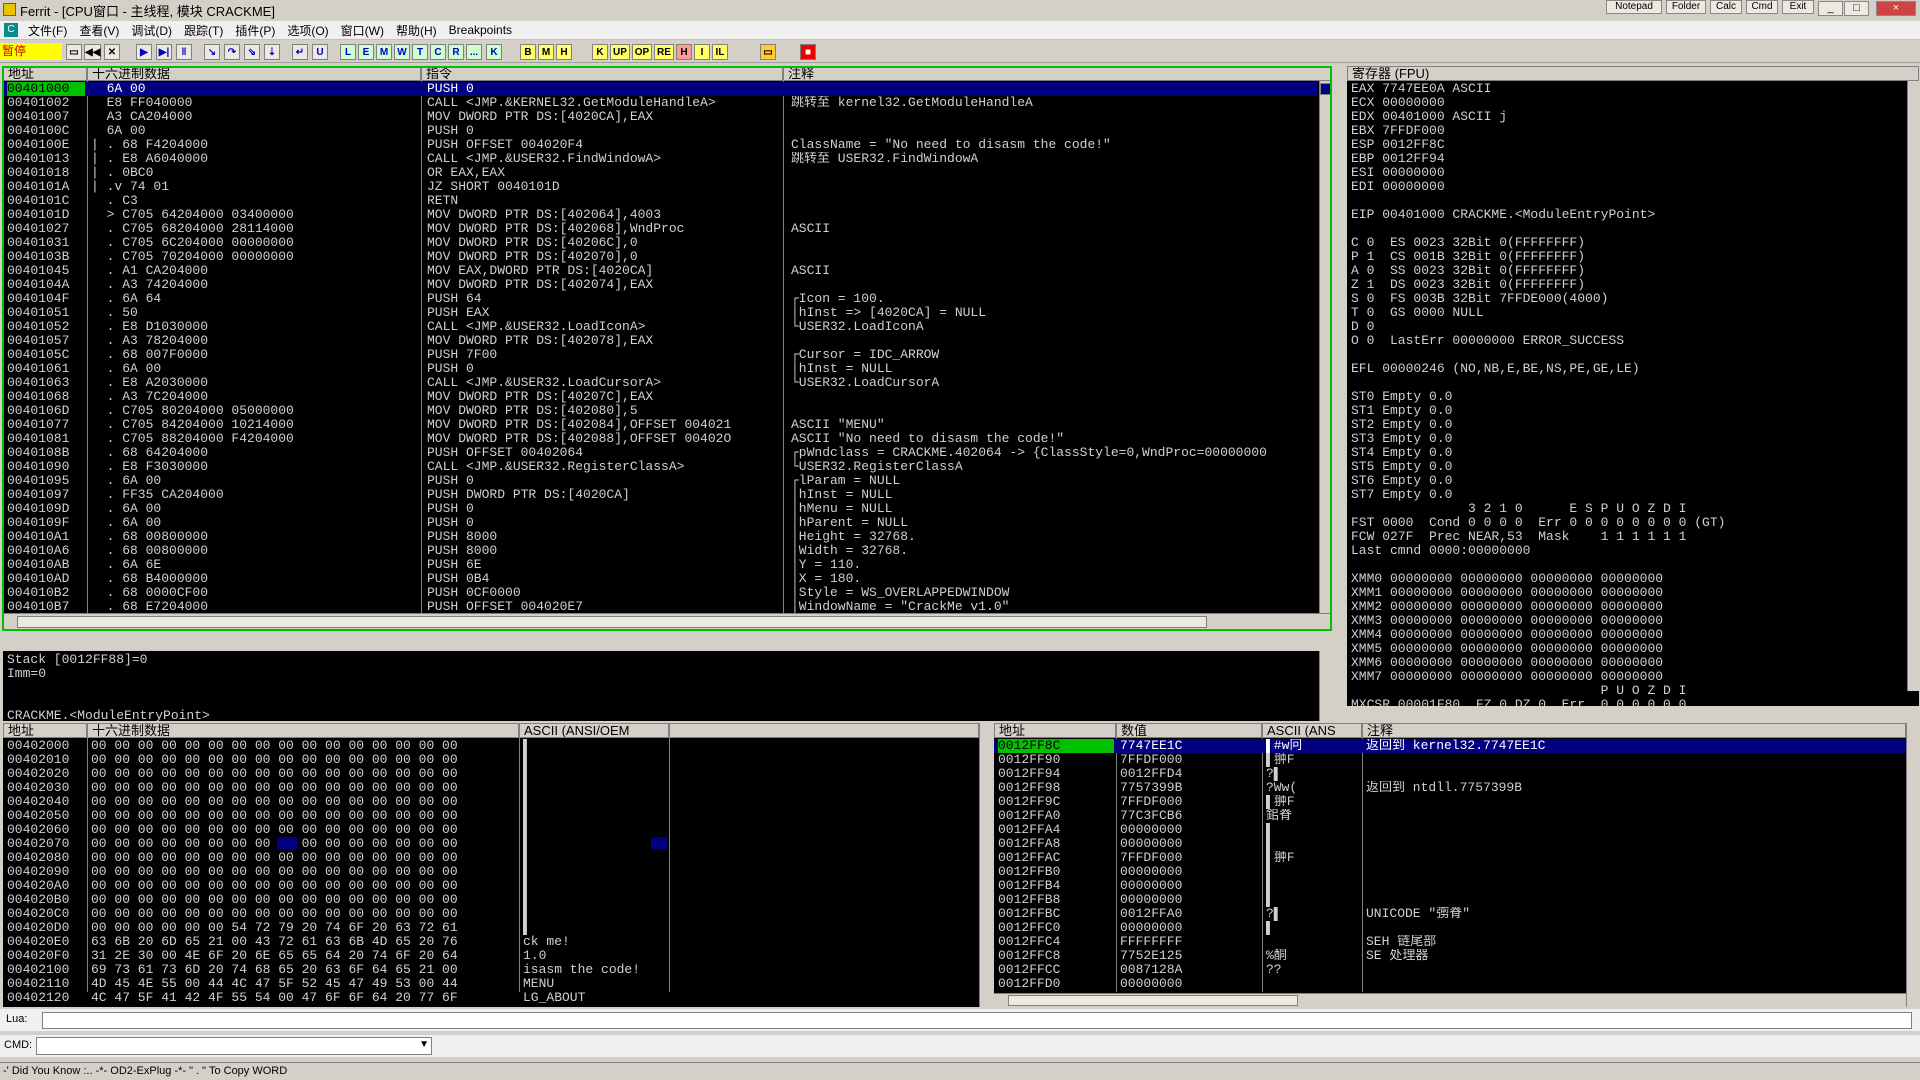 This screenshot has width=1920, height=1080. What do you see at coordinates (99, 30) in the screenshot?
I see `menu-view: 查看(V)` at bounding box center [99, 30].